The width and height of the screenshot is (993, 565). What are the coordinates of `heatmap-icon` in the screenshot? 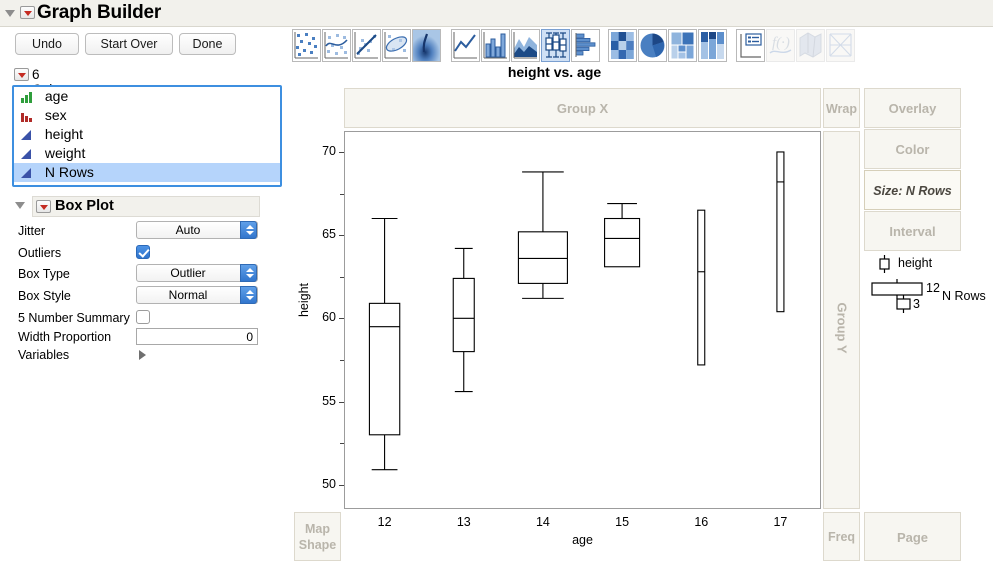 It's located at (622, 45).